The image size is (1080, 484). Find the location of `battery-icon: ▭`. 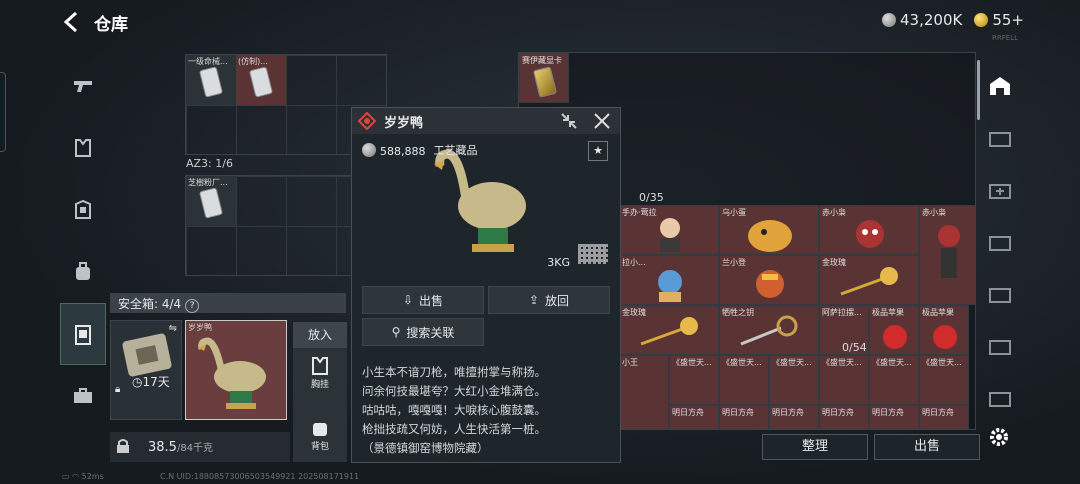

battery-icon: ▭ is located at coordinates (66, 476).